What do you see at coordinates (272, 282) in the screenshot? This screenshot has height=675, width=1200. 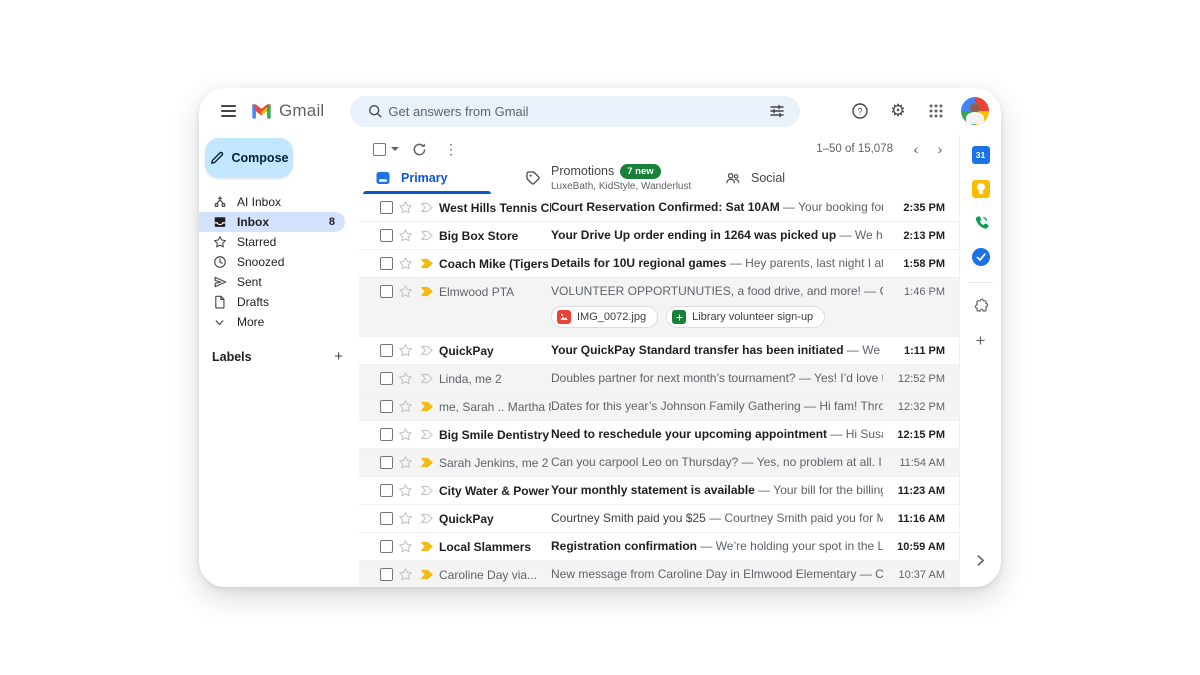 I see `sidebar-item-sent: Sent` at bounding box center [272, 282].